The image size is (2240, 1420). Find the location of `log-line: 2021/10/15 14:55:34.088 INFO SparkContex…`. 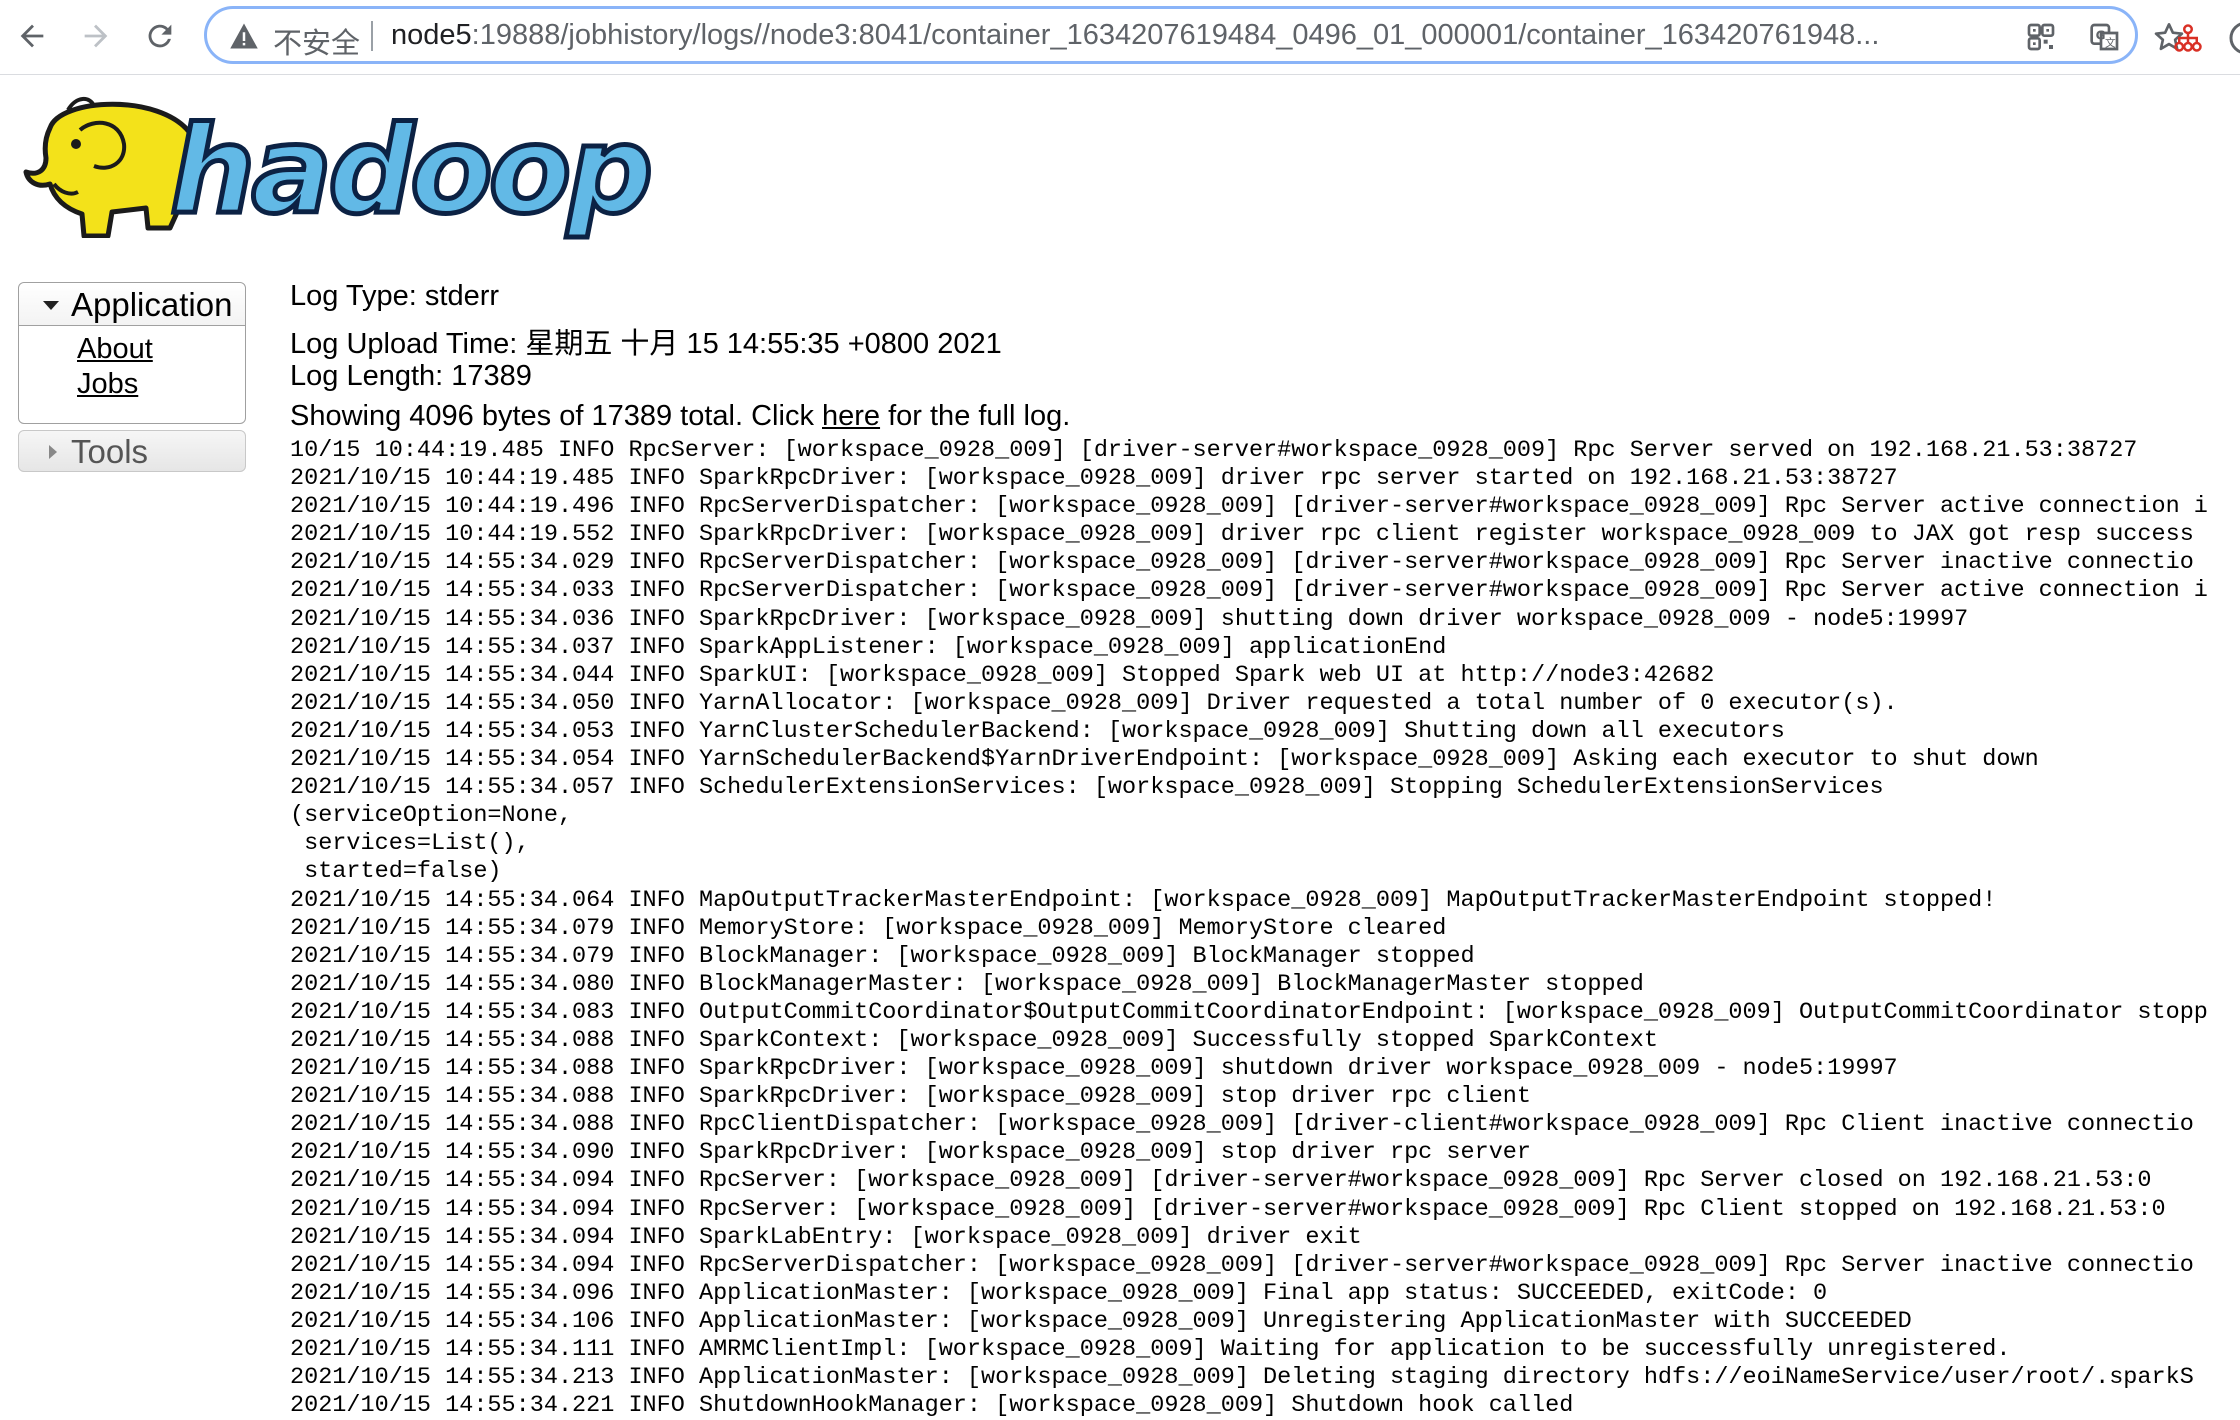

log-line: 2021/10/15 14:55:34.088 INFO SparkContex… is located at coordinates (974, 1040).